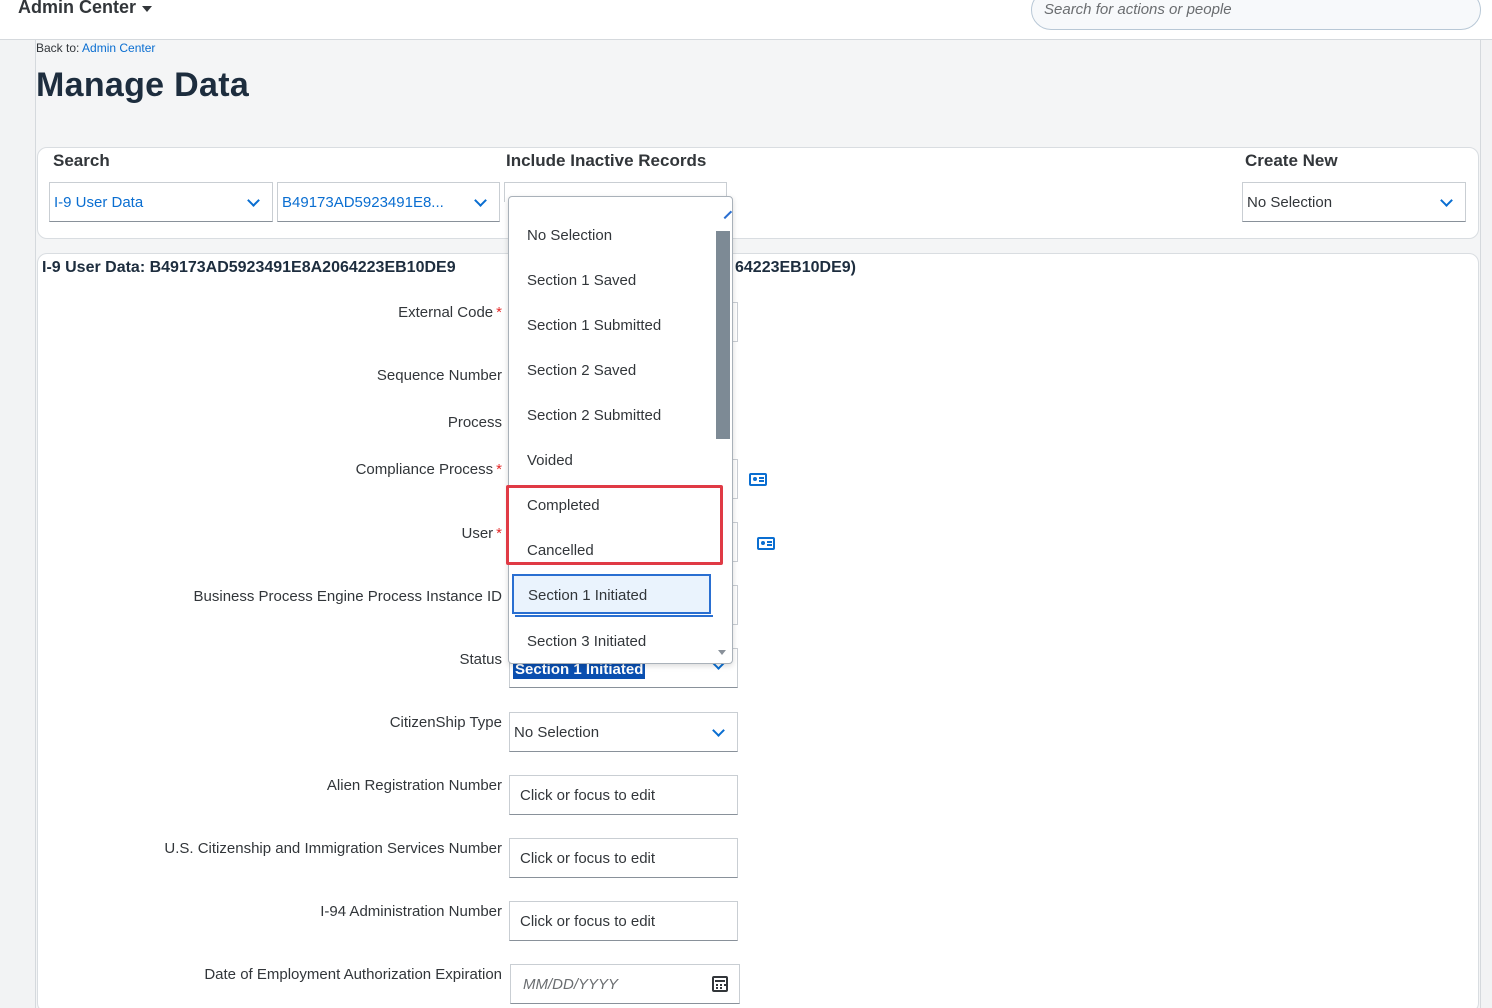  I want to click on breadcrumb-link: Admin Center, so click(118, 48).